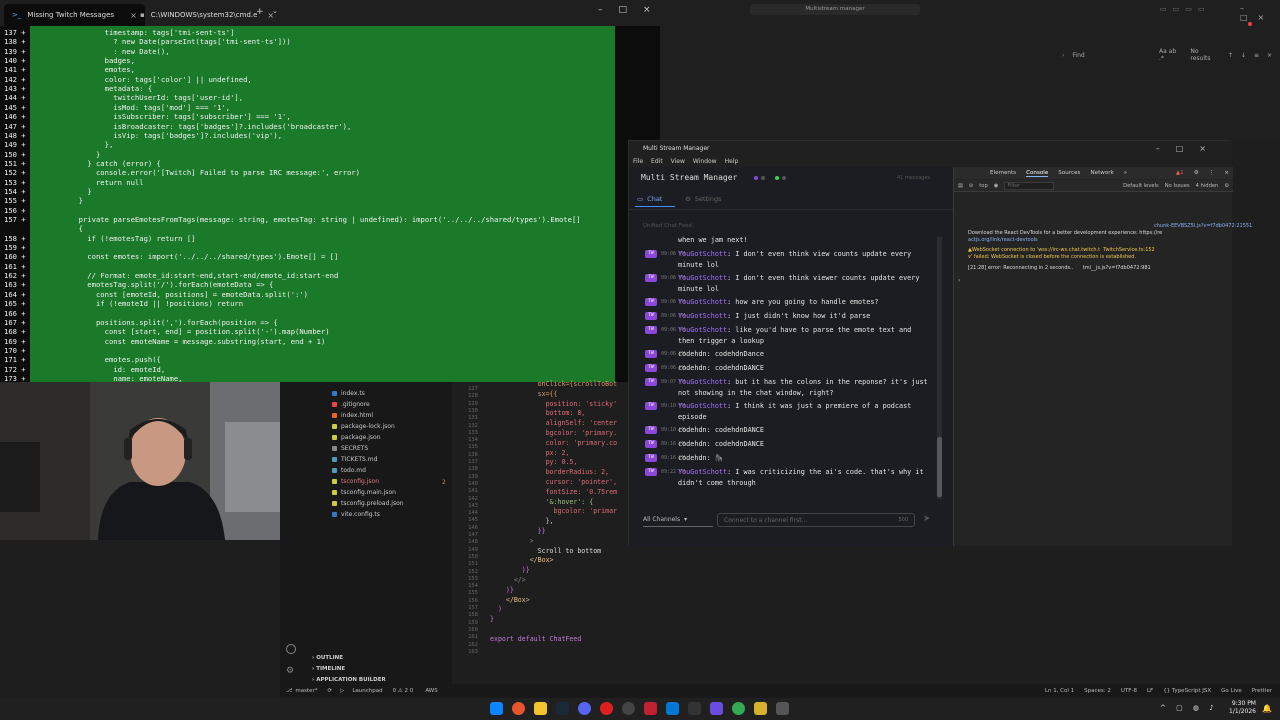 The width and height of the screenshot is (1280, 720). Describe the element at coordinates (349, 470) in the screenshot. I see `file-item: todo.md` at that location.